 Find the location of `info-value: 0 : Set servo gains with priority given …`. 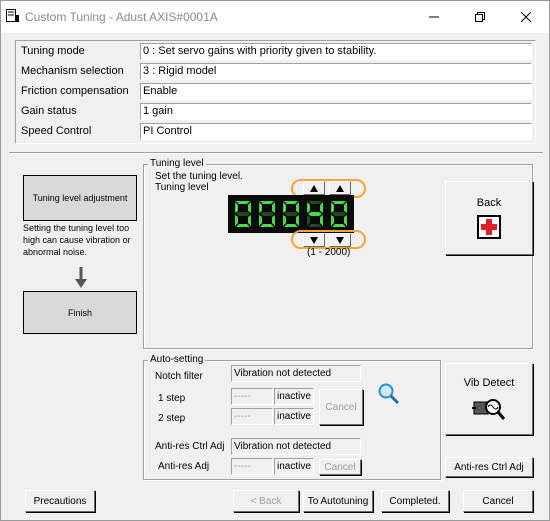

info-value: 0 : Set servo gains with priority given … is located at coordinates (336, 51).